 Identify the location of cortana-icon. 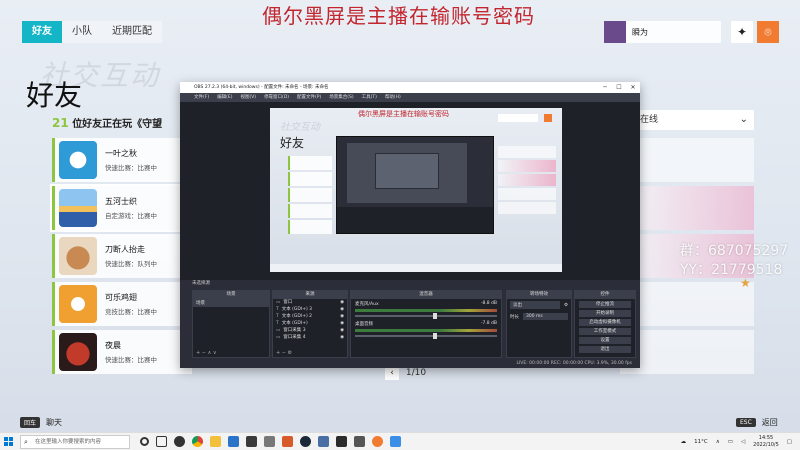
(144, 441).